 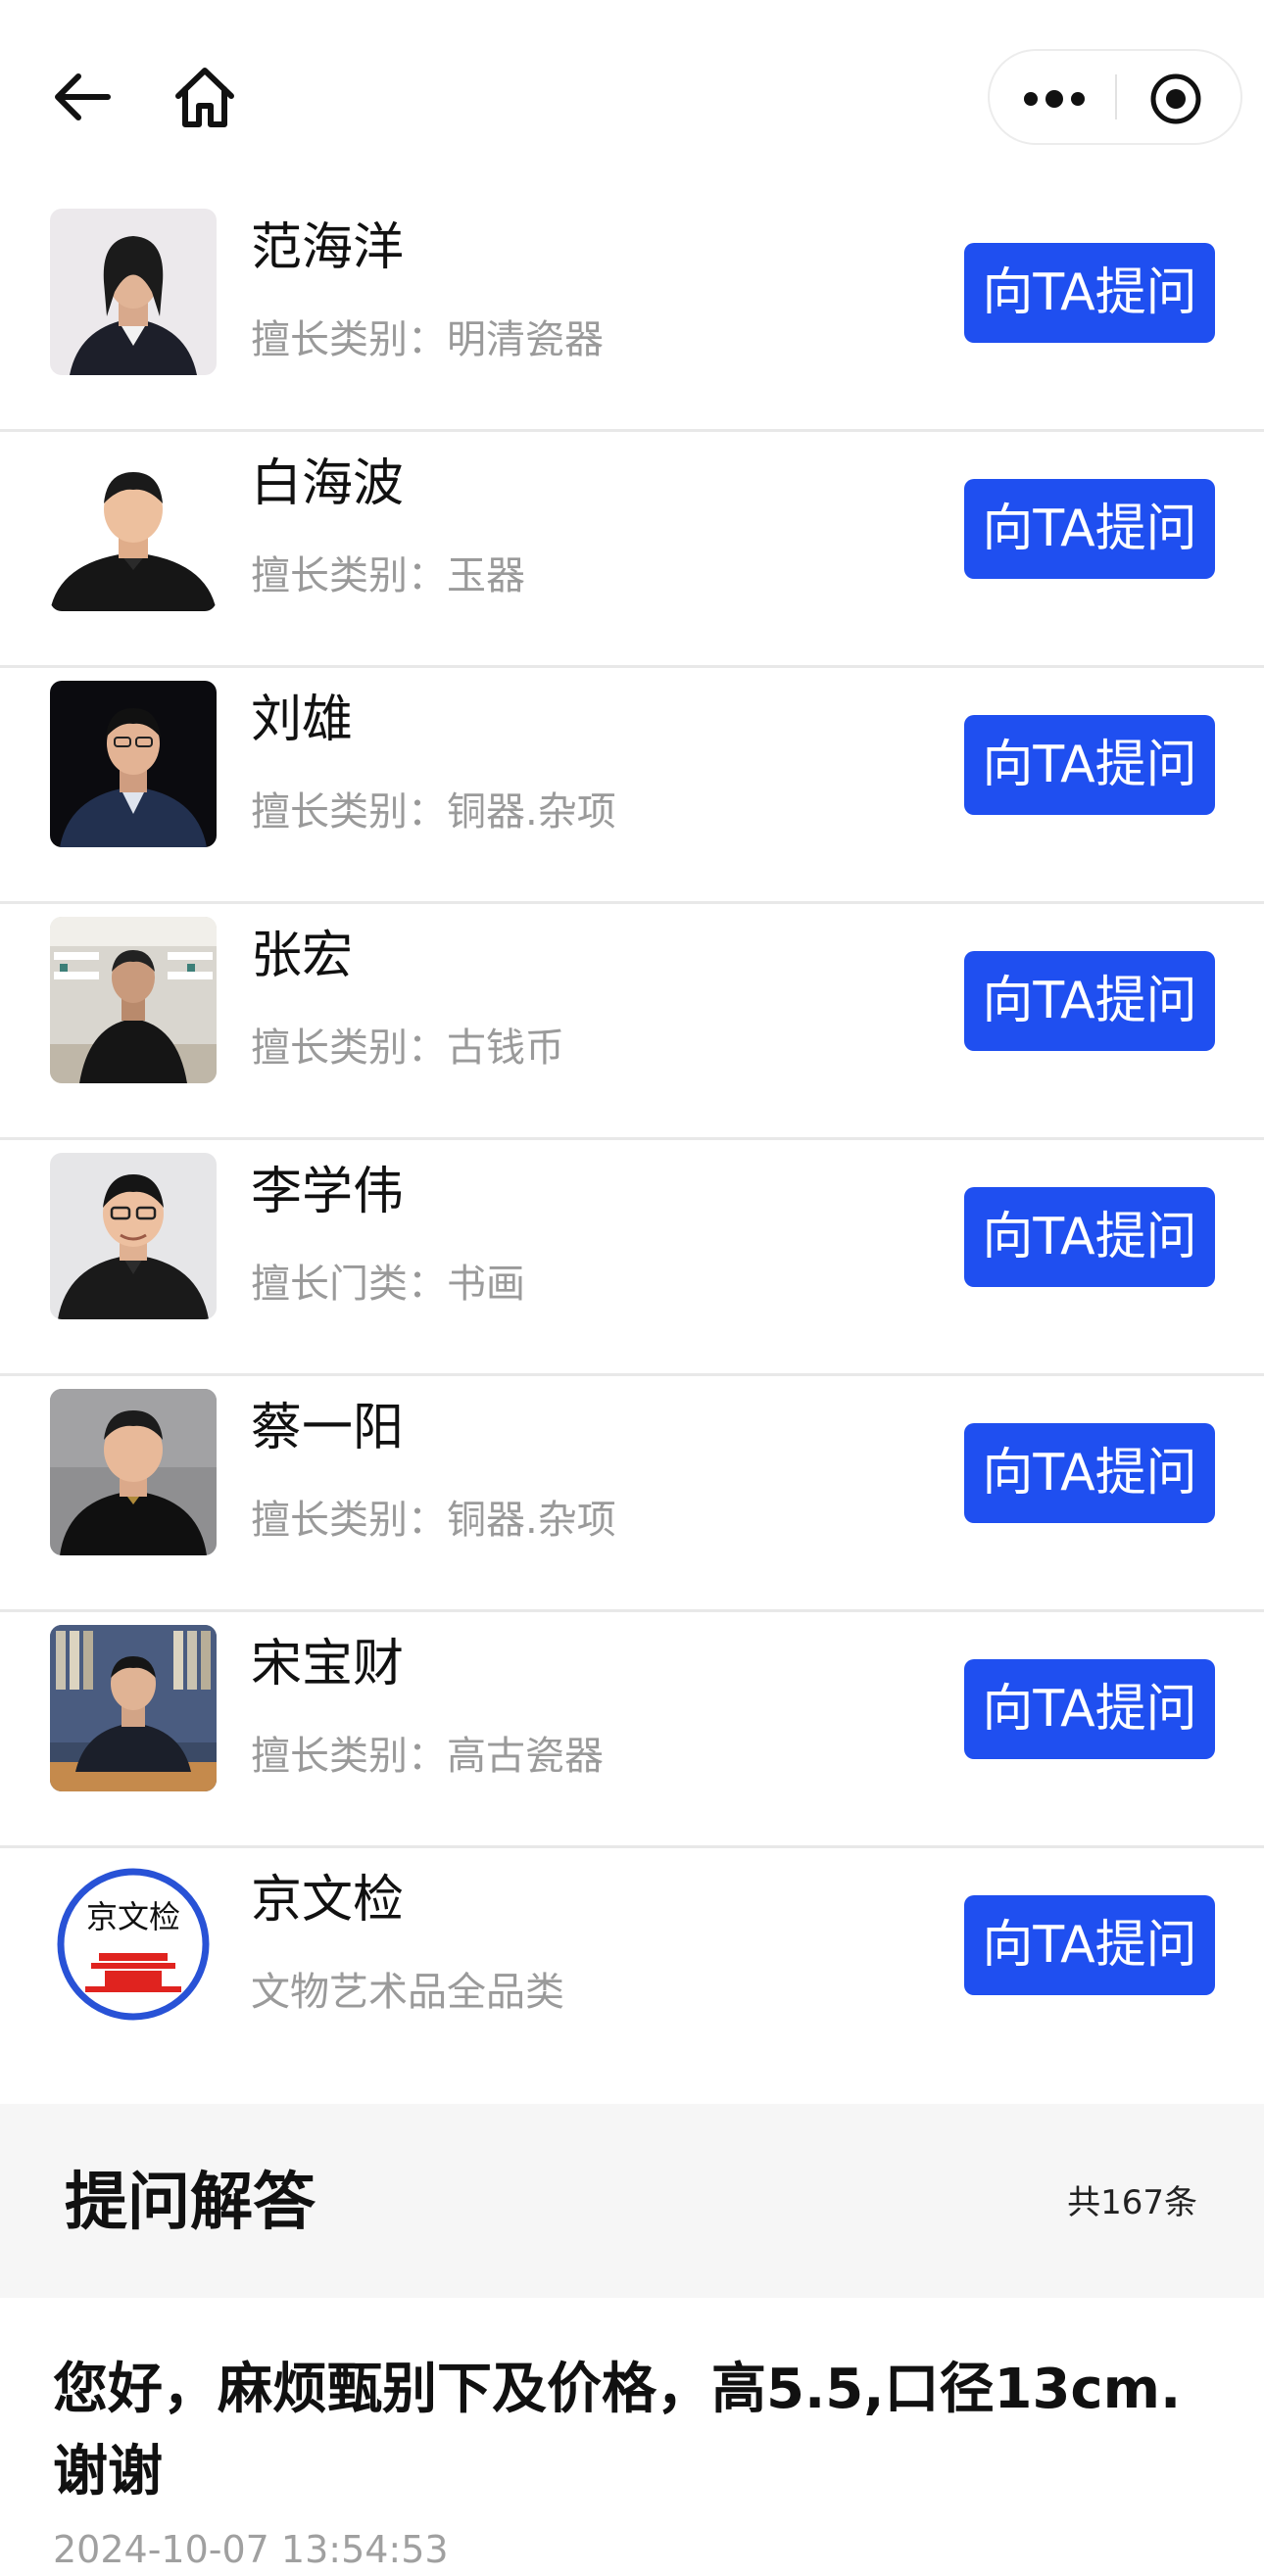 I want to click on expert-specialty: 擅长门类：书画, so click(x=388, y=1284).